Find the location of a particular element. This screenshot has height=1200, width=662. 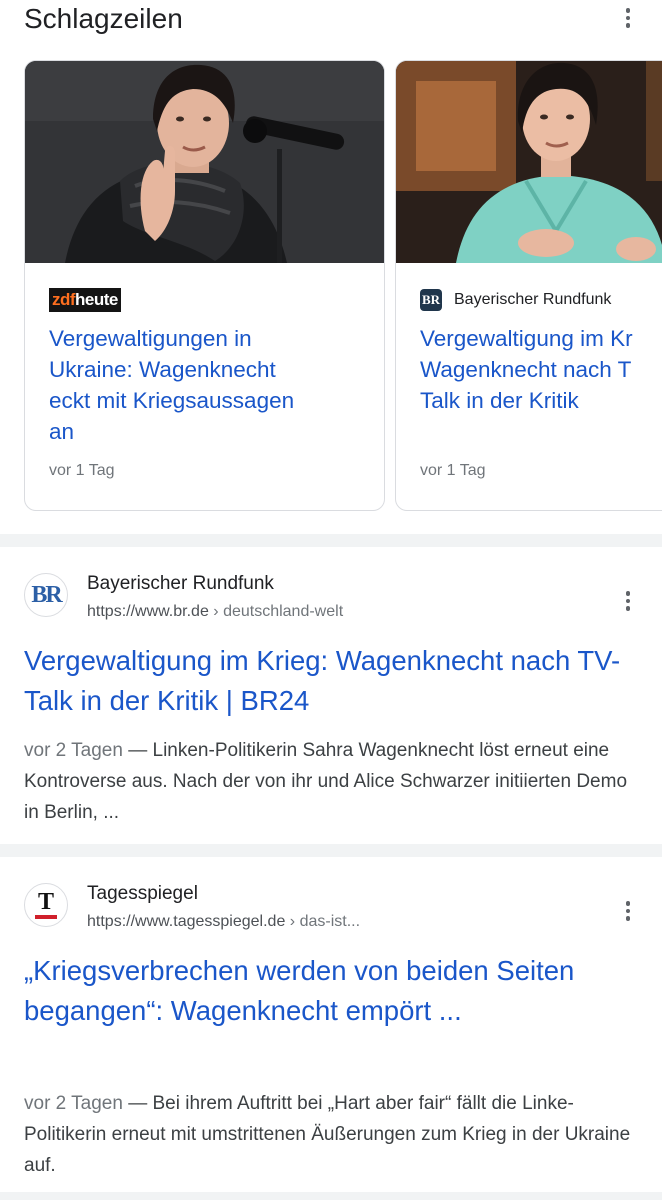

br-logo-icon: BR is located at coordinates (431, 300).